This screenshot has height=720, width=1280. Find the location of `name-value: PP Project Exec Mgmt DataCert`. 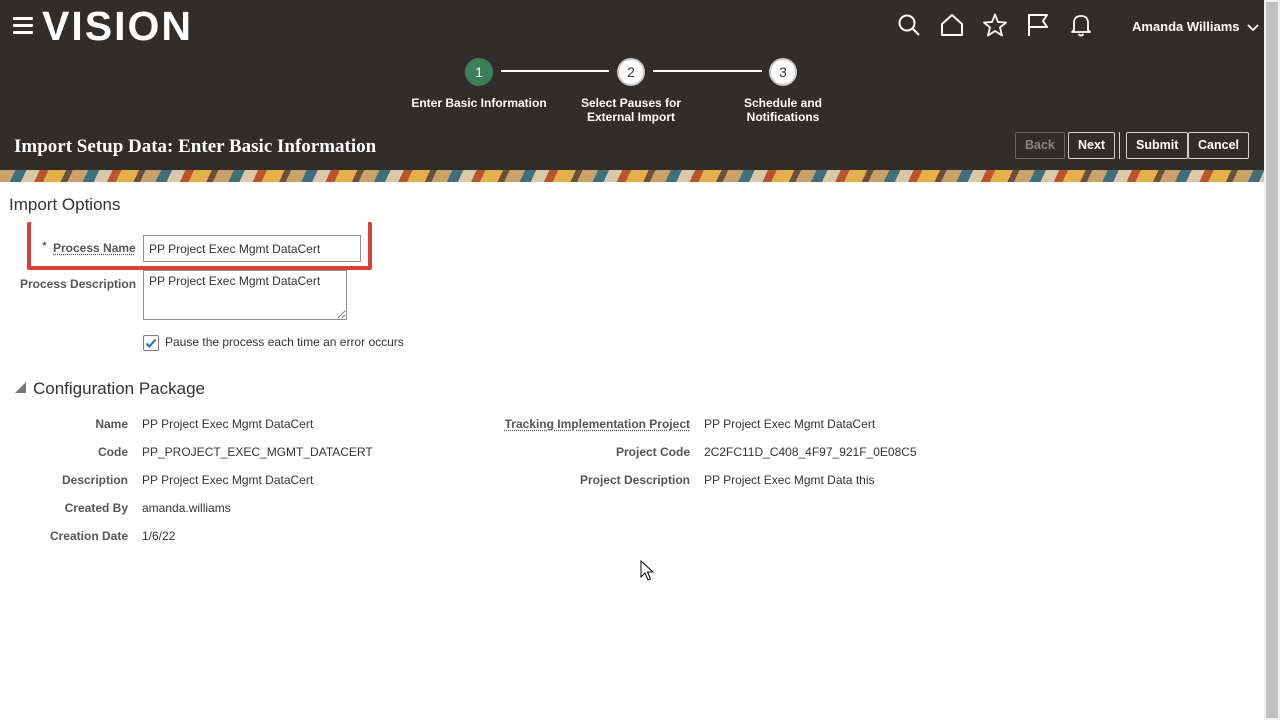

name-value: PP Project Exec Mgmt DataCert is located at coordinates (228, 424).